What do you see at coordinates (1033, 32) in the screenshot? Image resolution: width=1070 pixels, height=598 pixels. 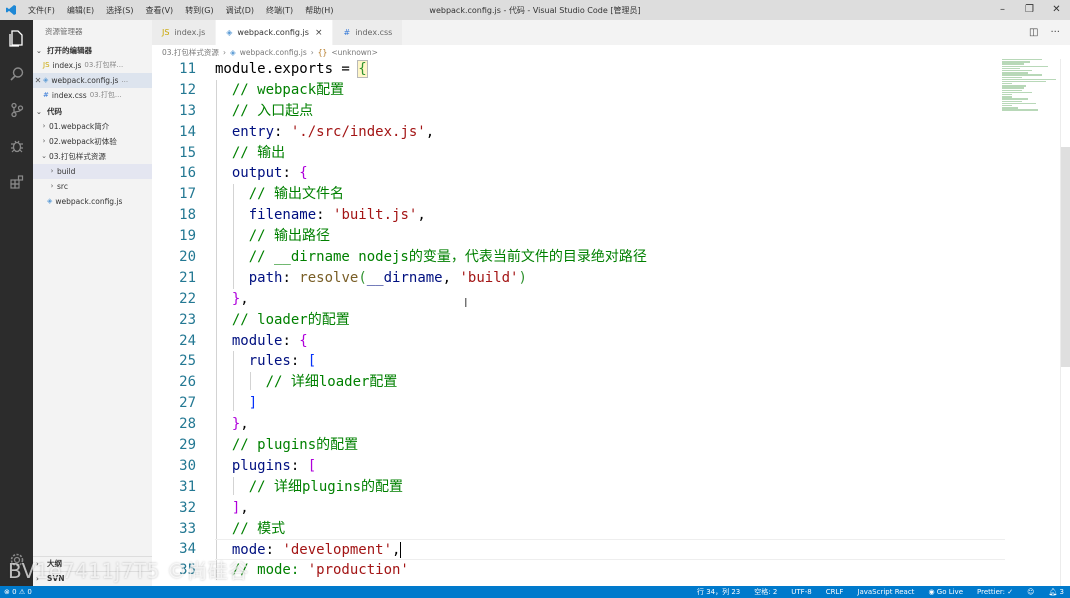 I see `split-editor-icon: ◫` at bounding box center [1033, 32].